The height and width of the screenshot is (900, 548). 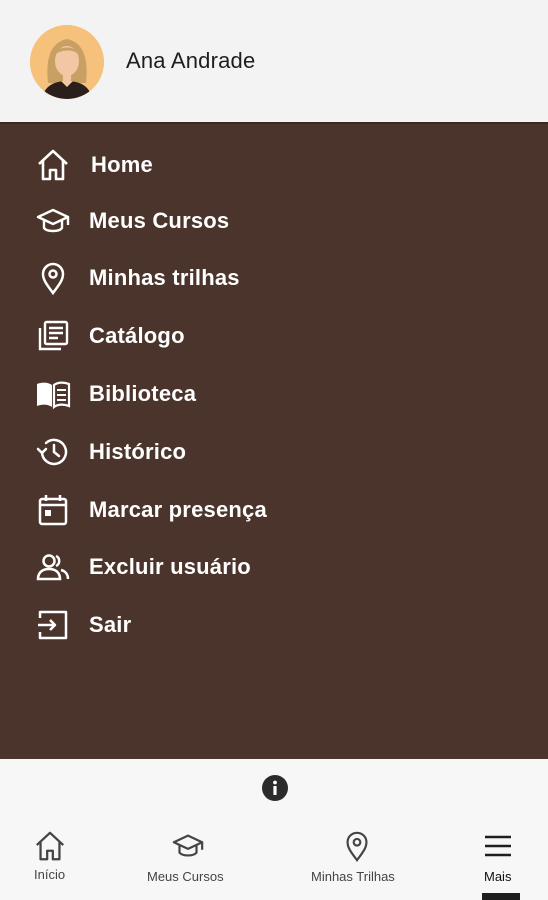 What do you see at coordinates (50, 874) in the screenshot?
I see `nav-label: Início` at bounding box center [50, 874].